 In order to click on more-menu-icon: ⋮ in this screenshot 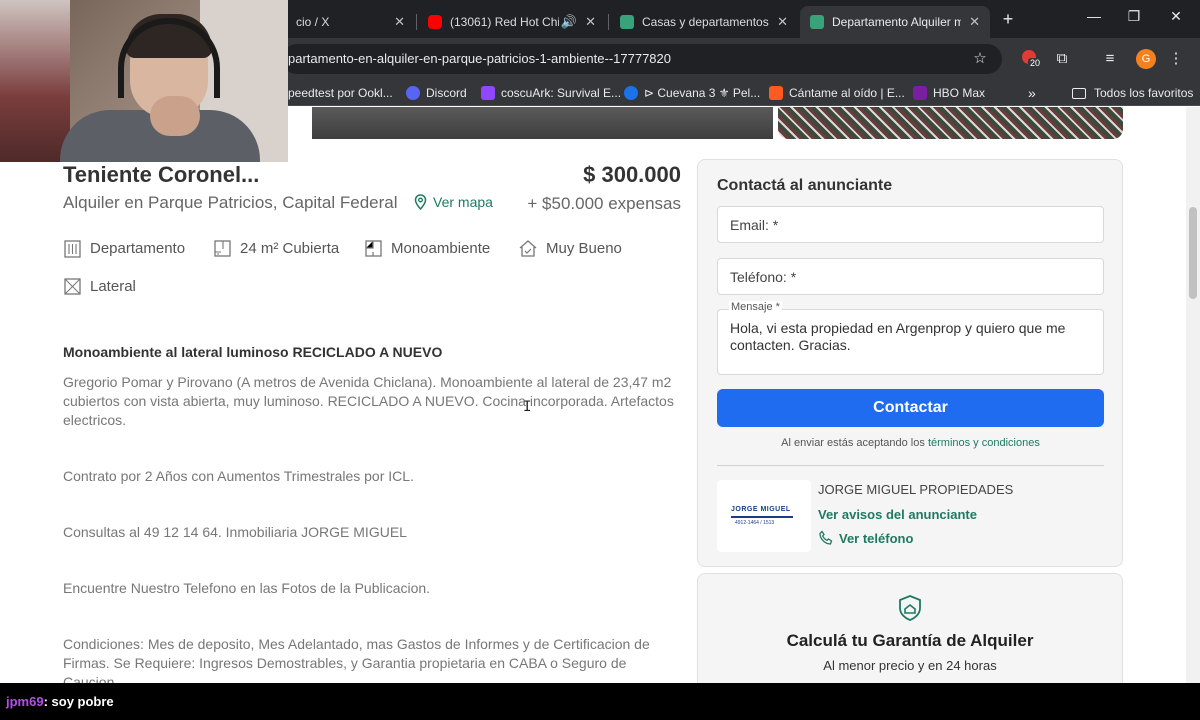, I will do `click(1176, 59)`.